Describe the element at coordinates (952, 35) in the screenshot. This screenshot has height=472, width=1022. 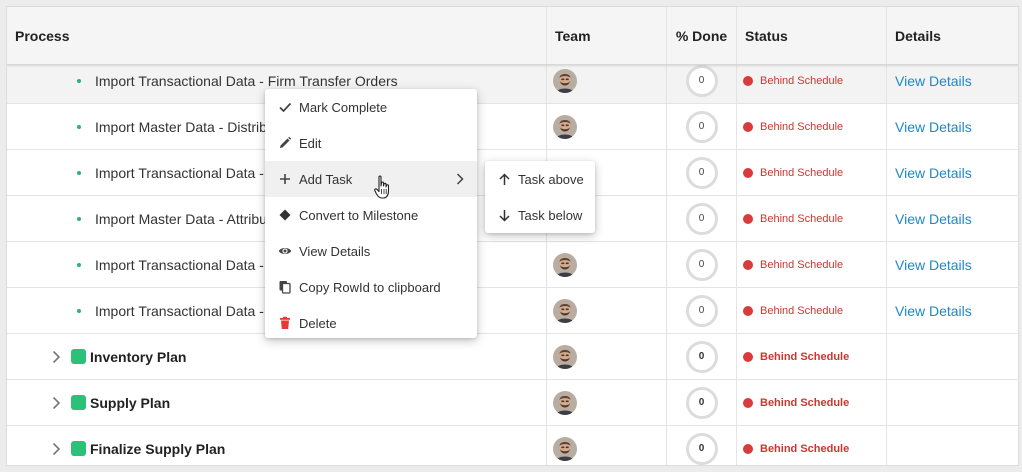
I see `header-details: Details` at that location.